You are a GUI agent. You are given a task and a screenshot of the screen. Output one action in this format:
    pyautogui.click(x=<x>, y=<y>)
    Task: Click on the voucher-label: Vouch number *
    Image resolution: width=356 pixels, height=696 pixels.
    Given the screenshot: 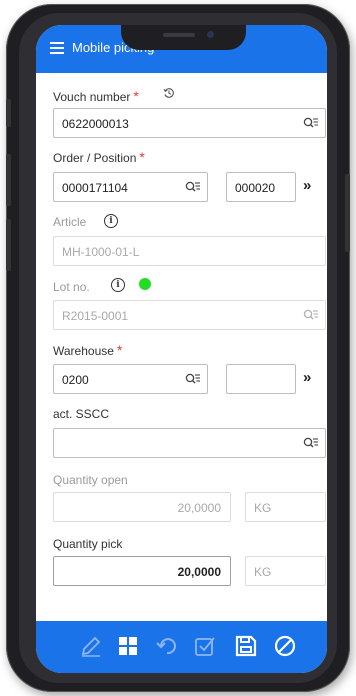 What is the action you would take?
    pyautogui.click(x=96, y=96)
    